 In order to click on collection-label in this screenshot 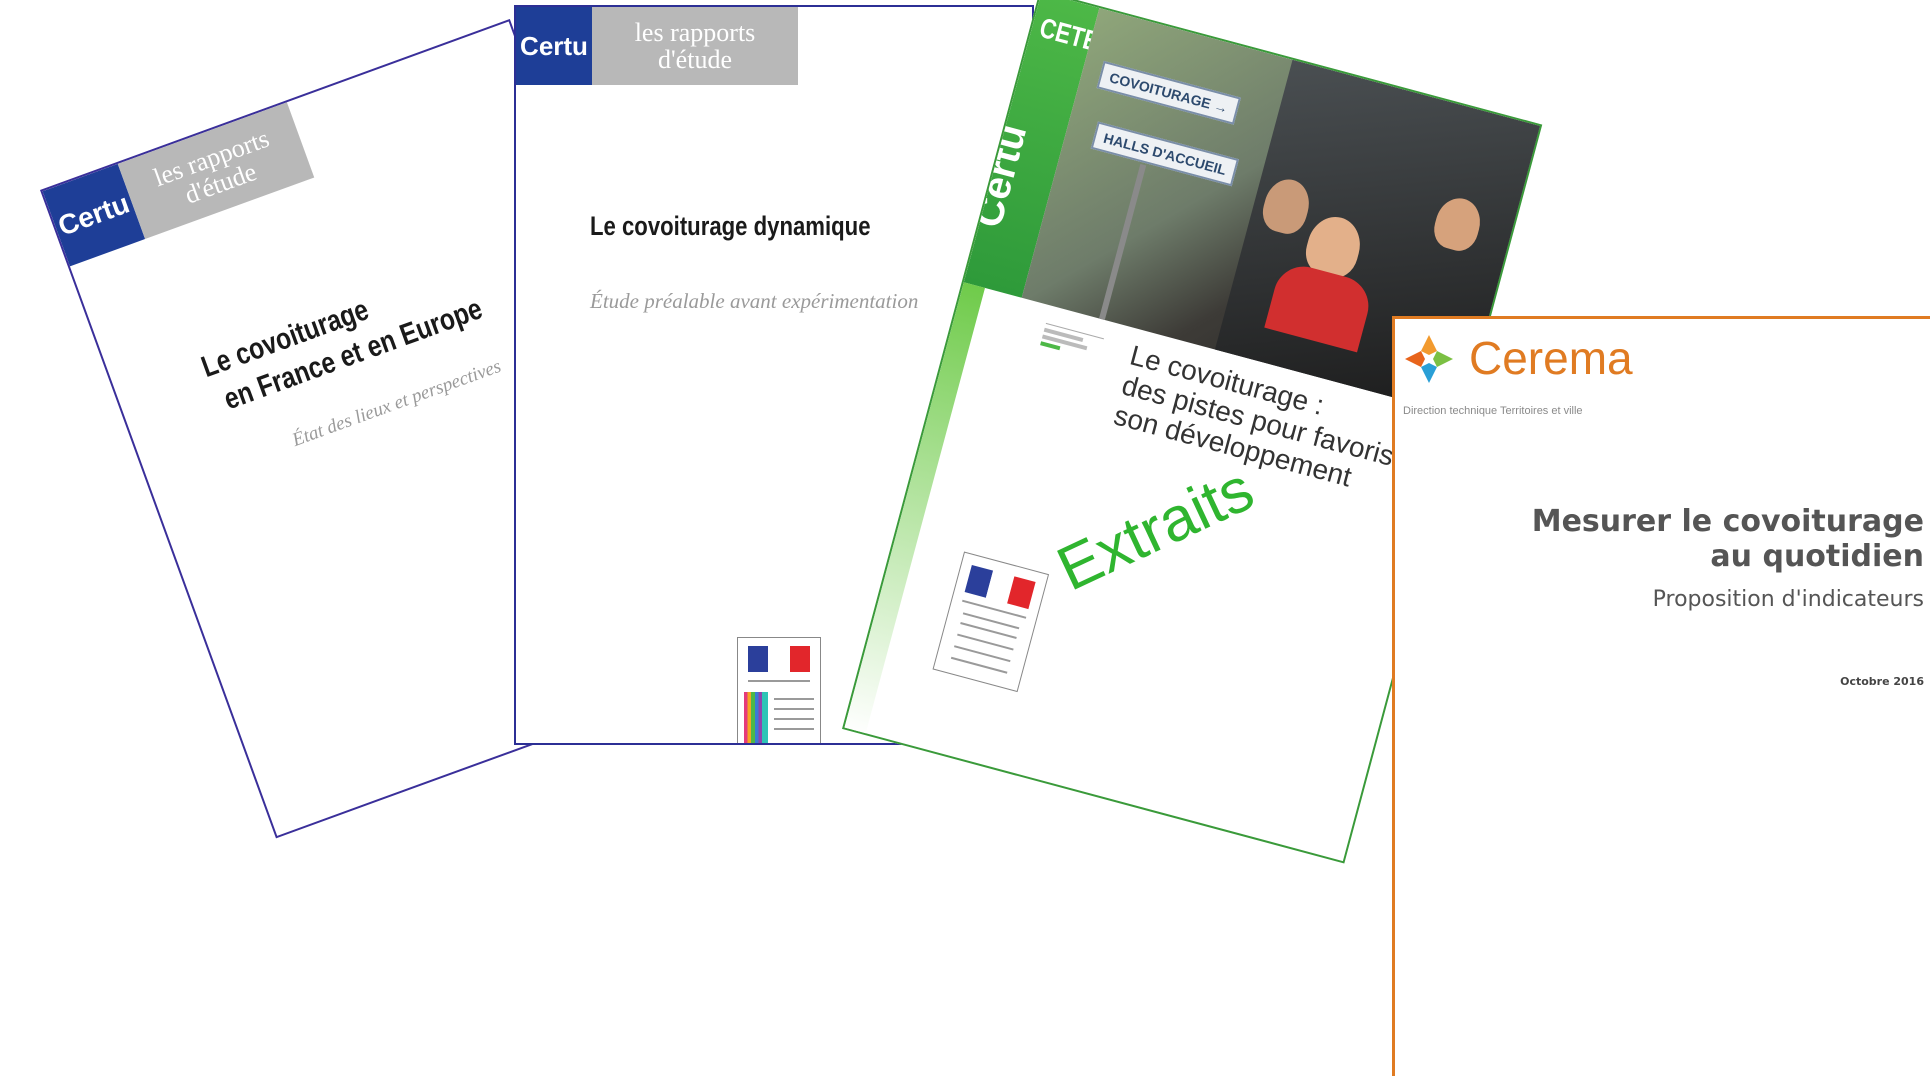, I will do `click(1072, 341)`.